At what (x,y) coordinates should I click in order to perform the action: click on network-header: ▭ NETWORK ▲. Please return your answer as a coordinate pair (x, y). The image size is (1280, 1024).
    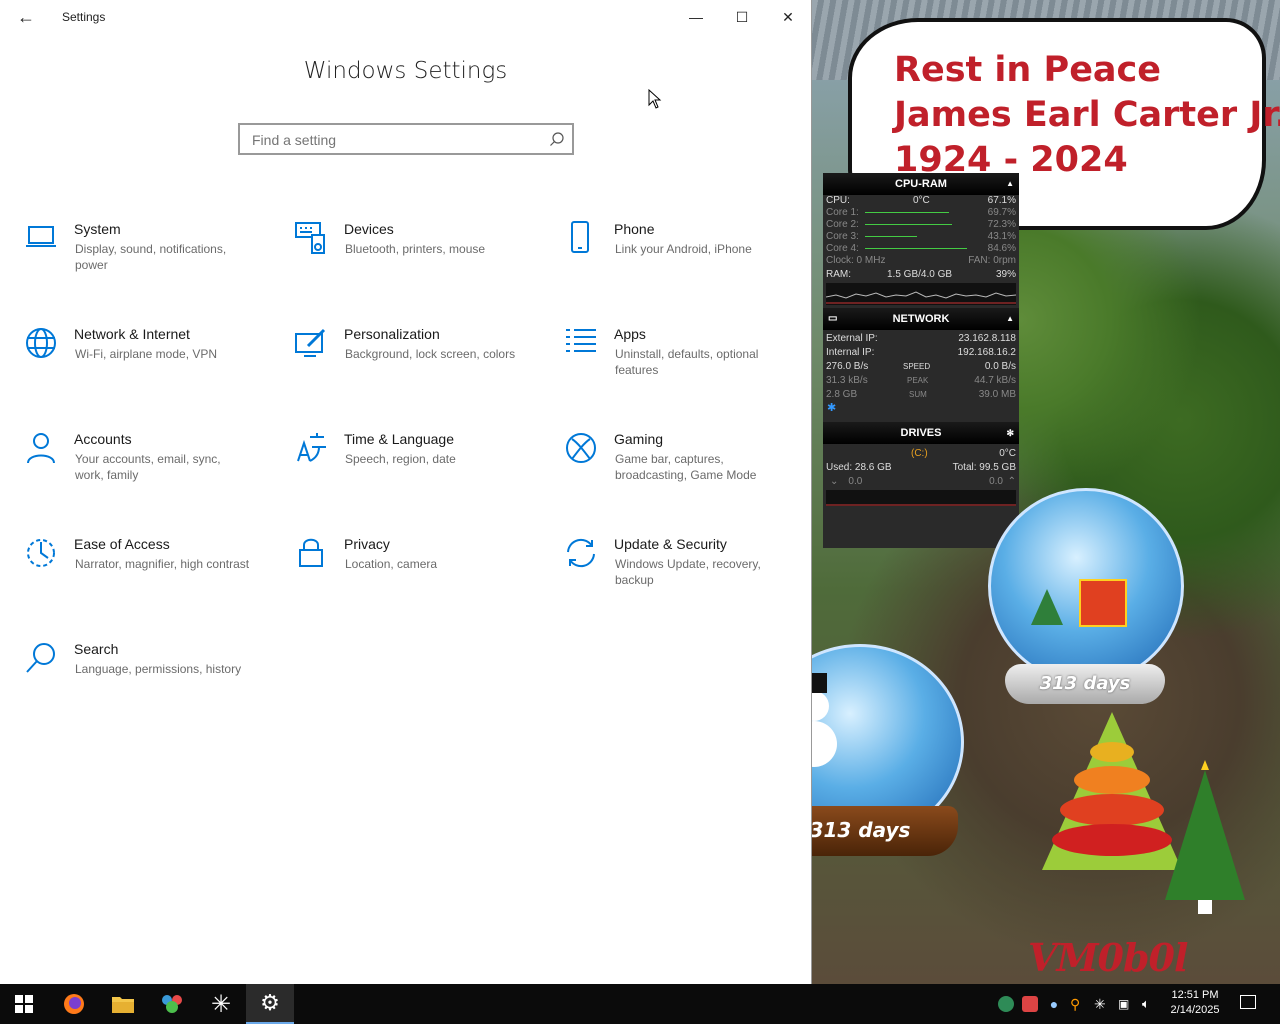
    Looking at the image, I should click on (921, 319).